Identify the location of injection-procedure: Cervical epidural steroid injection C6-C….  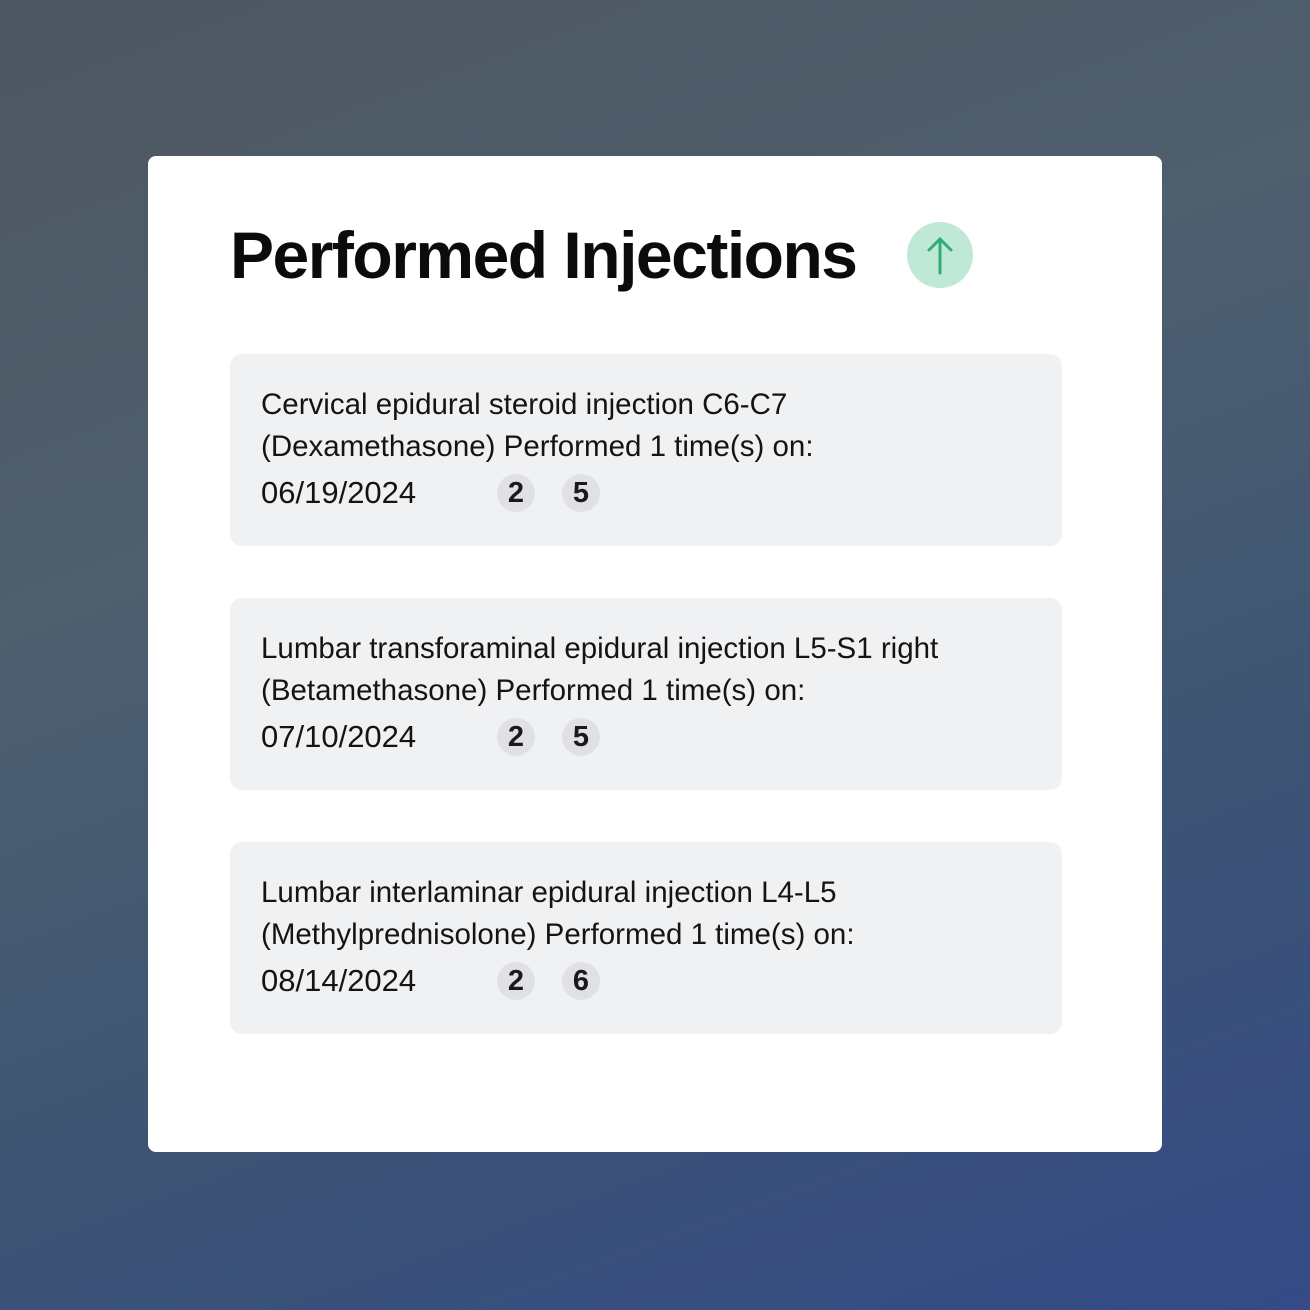
(524, 404).